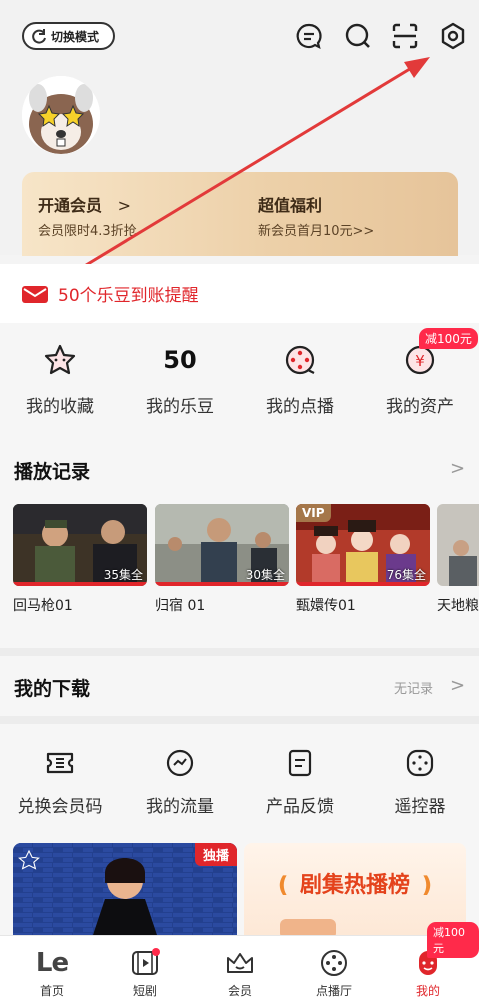  What do you see at coordinates (60, 375) in the screenshot?
I see `my-favorites: 我的收藏` at bounding box center [60, 375].